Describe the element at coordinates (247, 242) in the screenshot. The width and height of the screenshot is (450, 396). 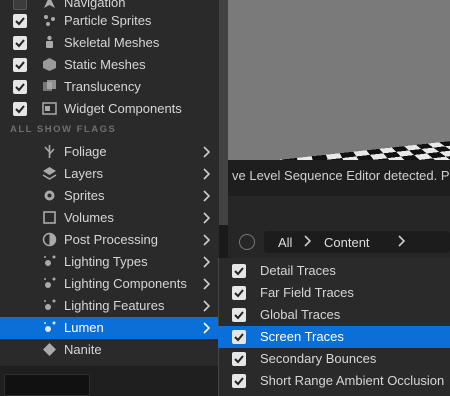
I see `history-back-icon` at that location.